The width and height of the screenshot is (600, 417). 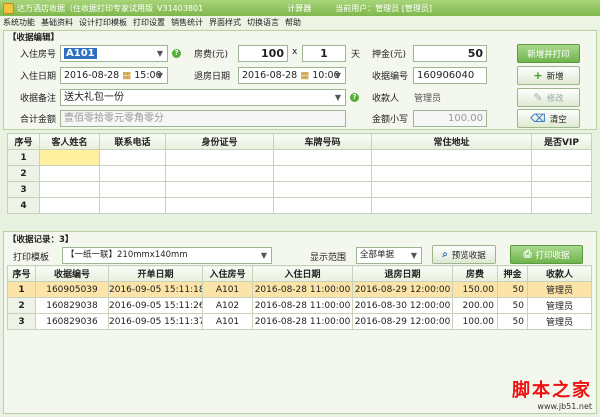 What do you see at coordinates (322, 141) in the screenshot?
I see `guest-col-plate: 车牌号码` at bounding box center [322, 141].